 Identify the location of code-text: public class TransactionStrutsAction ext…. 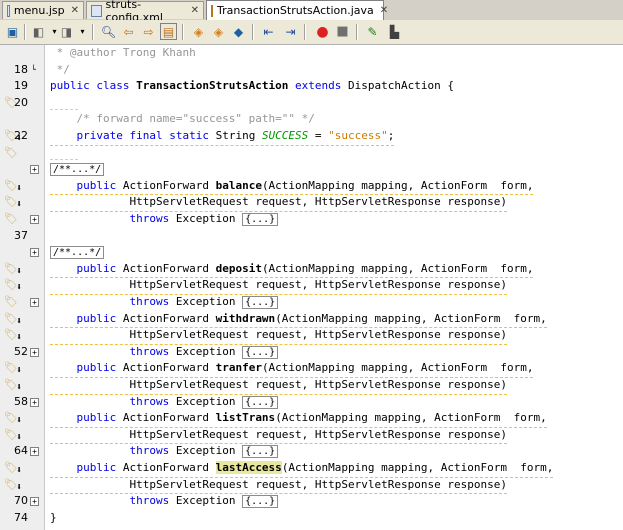
(252, 86).